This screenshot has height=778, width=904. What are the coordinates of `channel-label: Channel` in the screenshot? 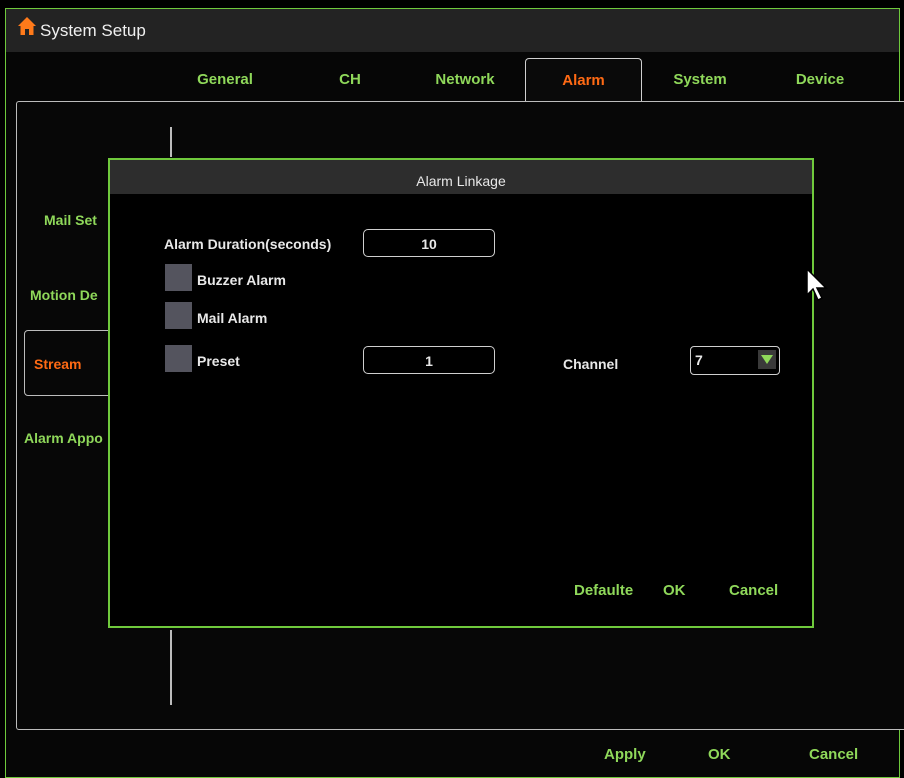 It's located at (591, 364).